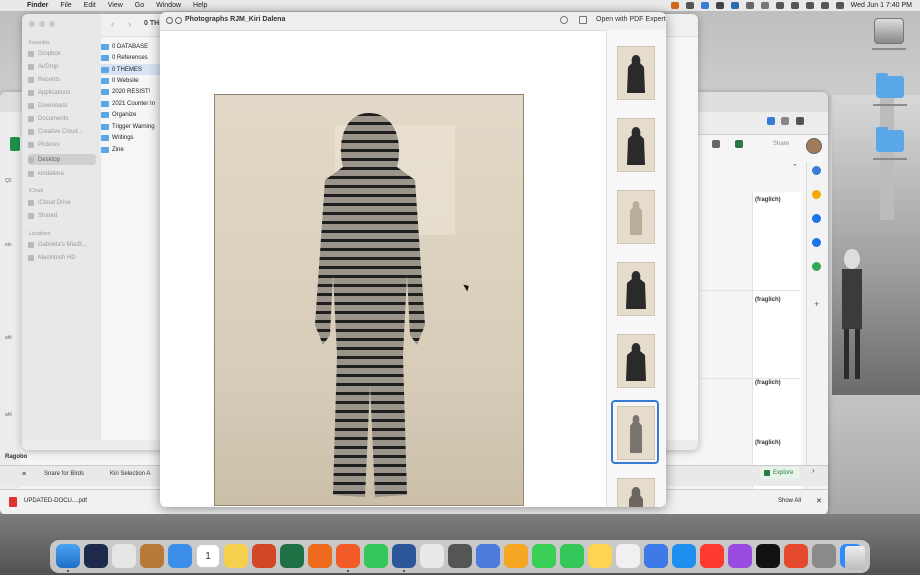 This screenshot has width=920, height=575. Describe the element at coordinates (816, 194) in the screenshot. I see `keep-icon` at that location.